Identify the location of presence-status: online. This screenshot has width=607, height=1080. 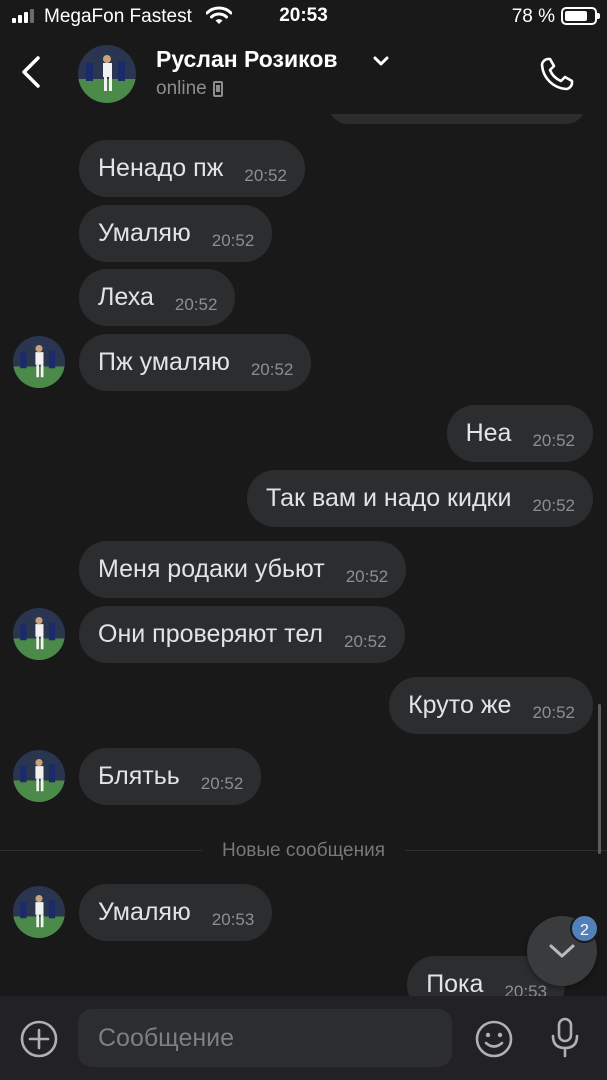
(189, 89).